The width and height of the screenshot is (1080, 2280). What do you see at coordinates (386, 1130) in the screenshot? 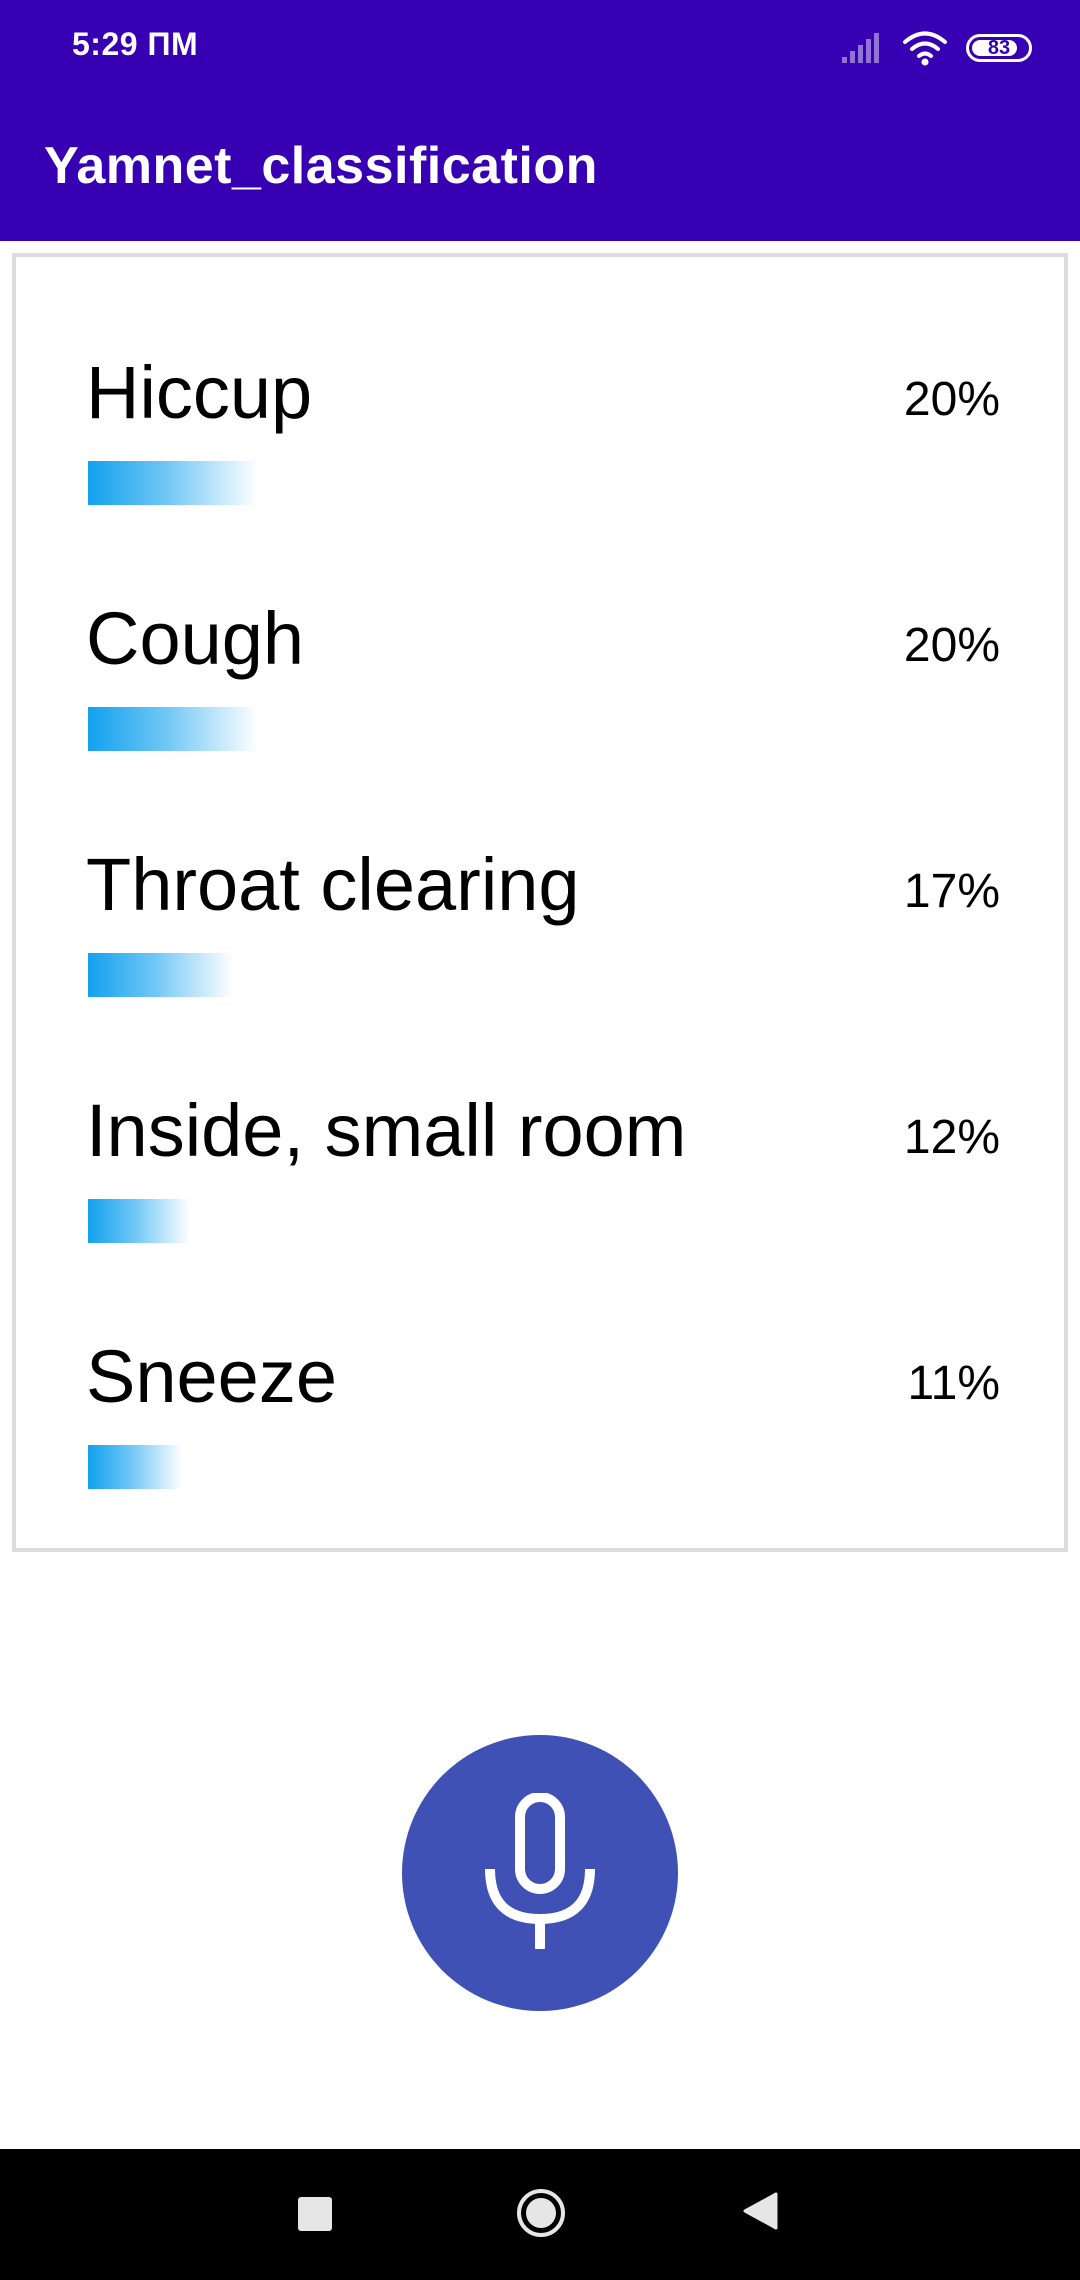
I see `result-label: Inside, small room` at bounding box center [386, 1130].